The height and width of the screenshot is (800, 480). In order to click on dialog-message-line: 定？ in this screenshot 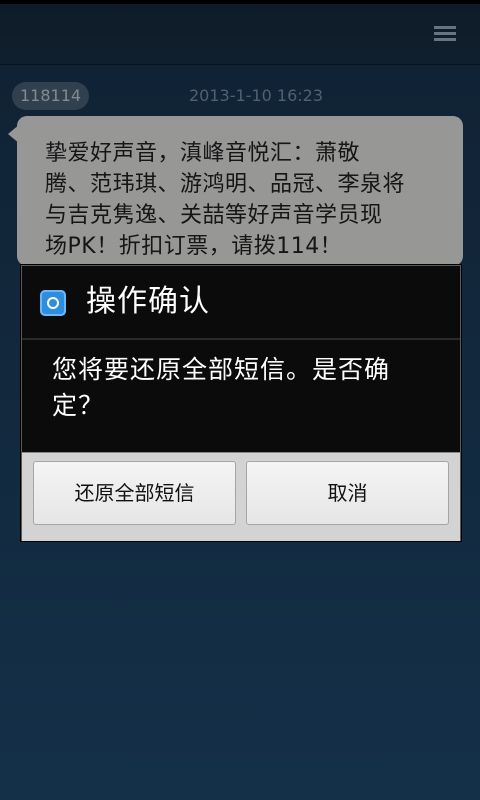, I will do `click(78, 405)`.